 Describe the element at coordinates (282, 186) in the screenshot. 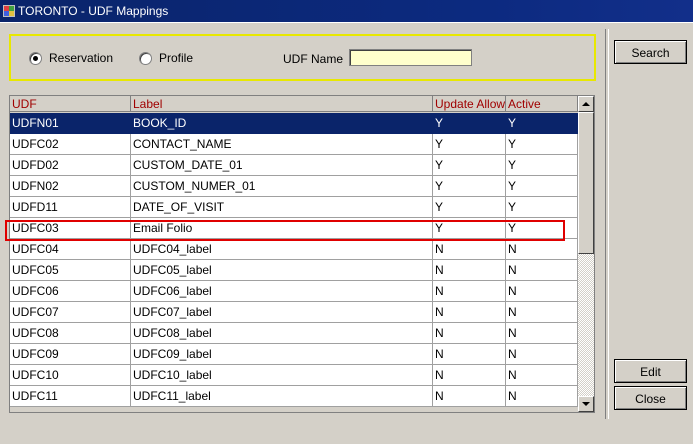

I see `cell-label: CUSTOM_NUMER_01` at that location.